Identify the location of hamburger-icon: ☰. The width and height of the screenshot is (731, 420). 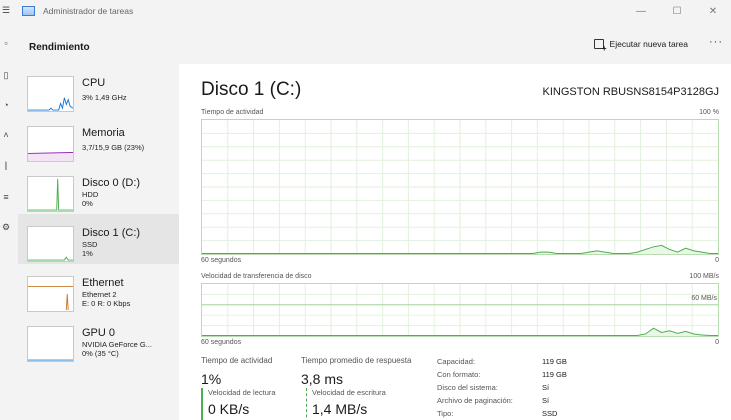
(6, 10).